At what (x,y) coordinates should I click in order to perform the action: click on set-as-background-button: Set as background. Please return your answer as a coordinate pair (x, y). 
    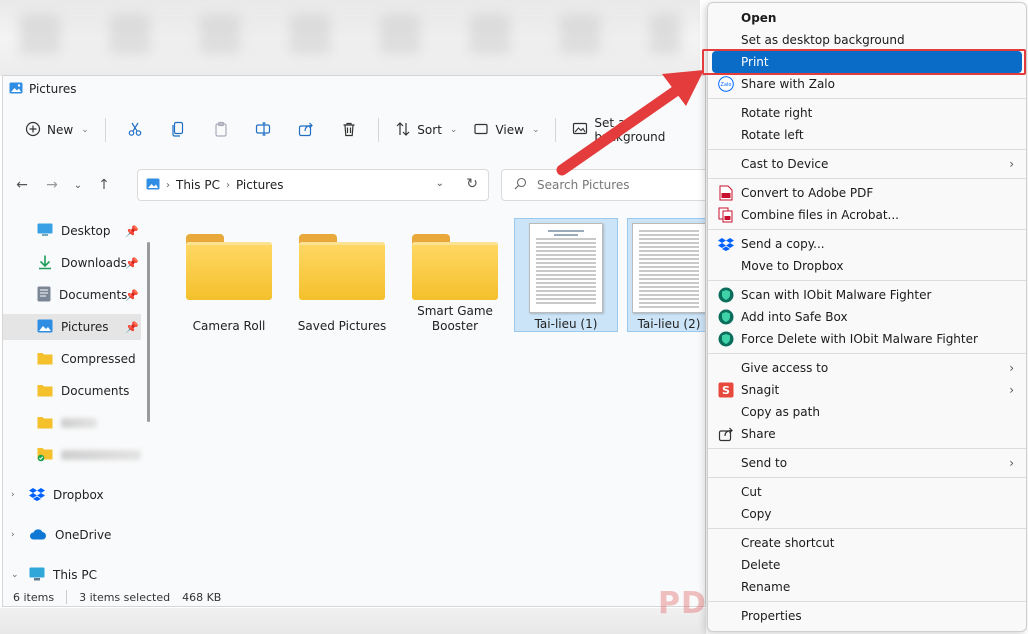
    Looking at the image, I should click on (634, 130).